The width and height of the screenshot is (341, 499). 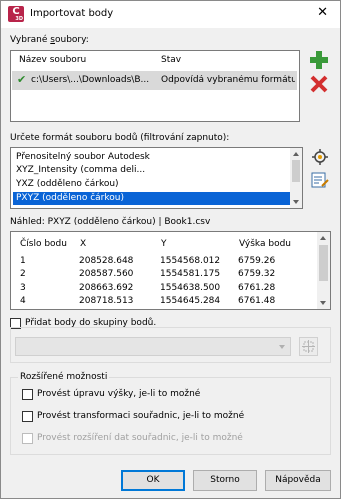 What do you see at coordinates (257, 274) in the screenshot?
I see `cell: 6759.32` at bounding box center [257, 274].